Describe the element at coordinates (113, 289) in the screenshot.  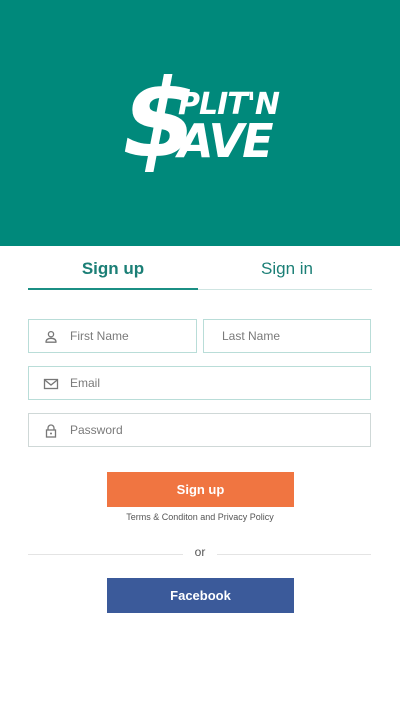
I see `active-tab-indicator` at that location.